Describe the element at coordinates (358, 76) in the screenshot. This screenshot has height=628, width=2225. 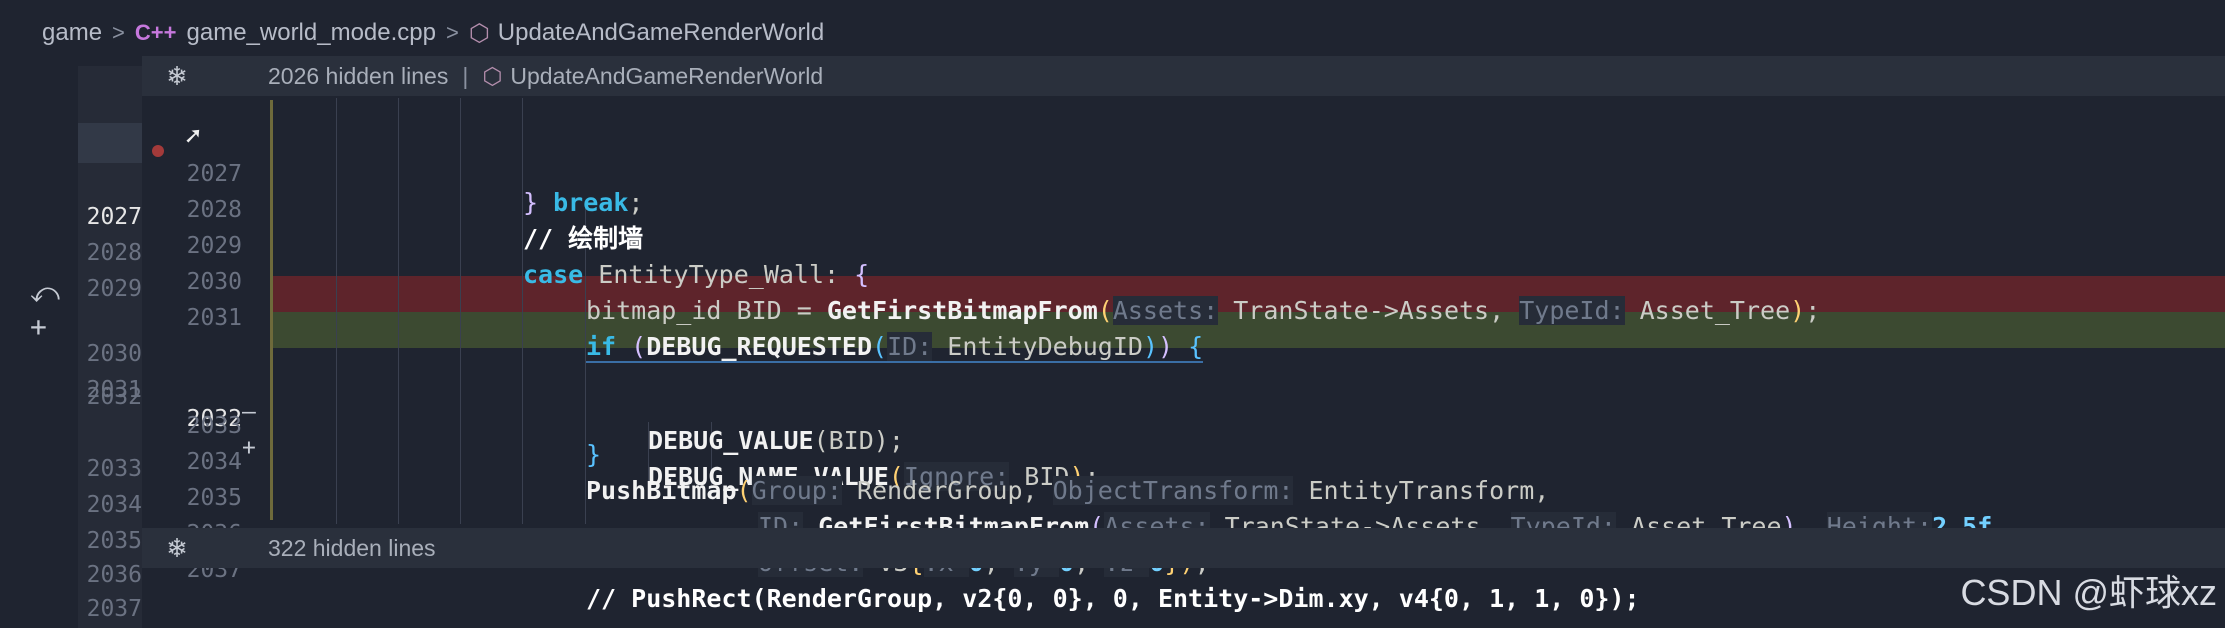
I see `hidden-lines-count: 2026 hidden lines` at that location.